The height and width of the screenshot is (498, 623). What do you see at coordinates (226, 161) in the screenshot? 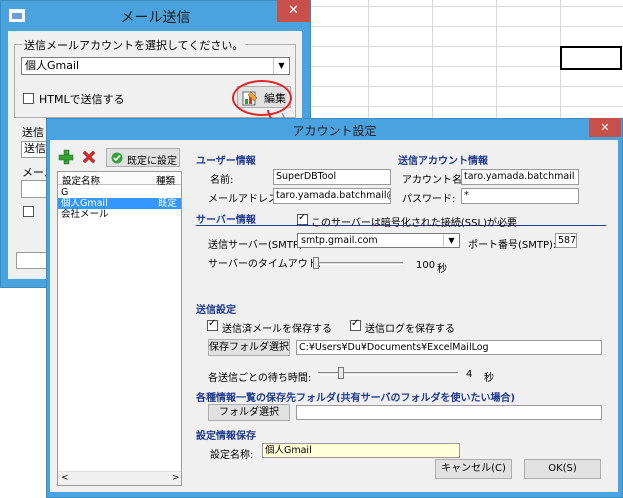
I see `user-info-heading: ユーザー情報` at bounding box center [226, 161].